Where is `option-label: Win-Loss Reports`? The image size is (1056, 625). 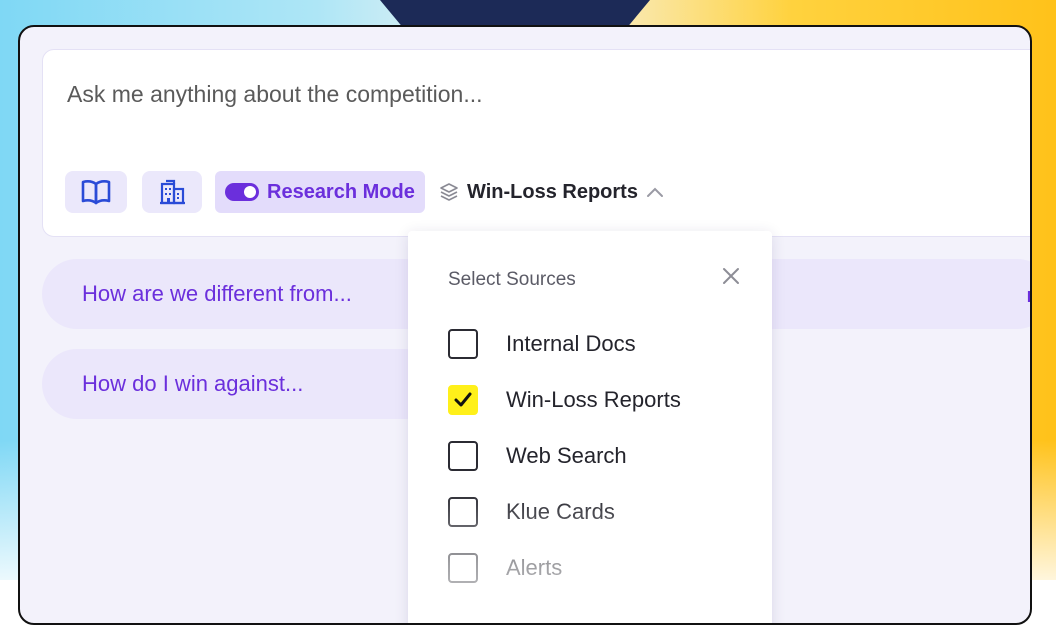 option-label: Win-Loss Reports is located at coordinates (593, 399).